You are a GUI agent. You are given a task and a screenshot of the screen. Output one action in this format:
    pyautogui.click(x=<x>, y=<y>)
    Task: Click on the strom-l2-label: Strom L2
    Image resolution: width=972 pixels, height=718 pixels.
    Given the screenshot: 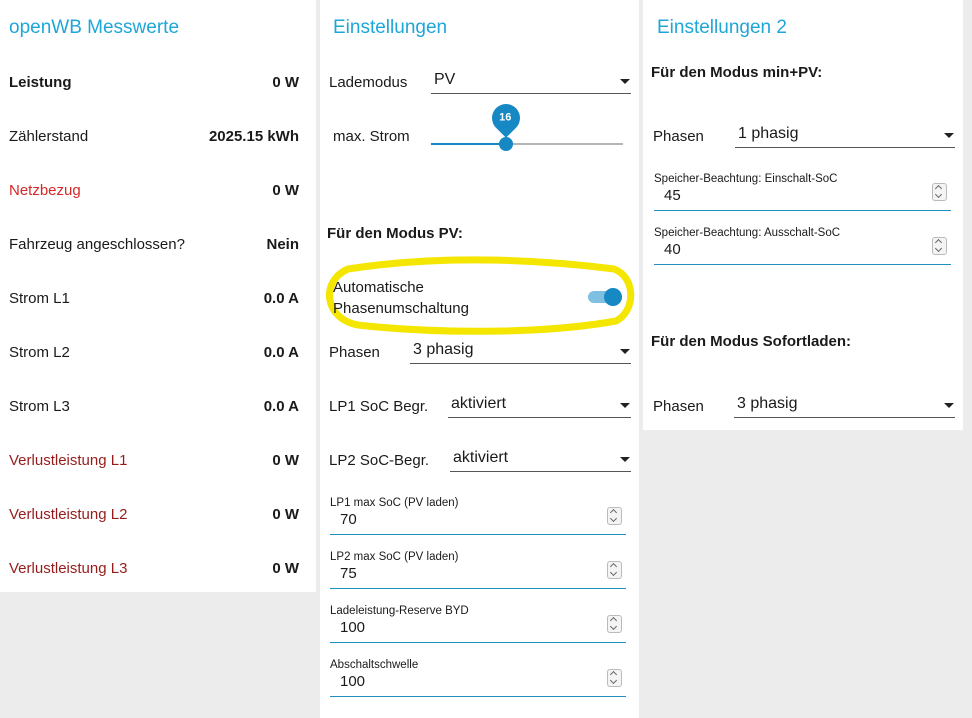 What is the action you would take?
    pyautogui.click(x=39, y=352)
    